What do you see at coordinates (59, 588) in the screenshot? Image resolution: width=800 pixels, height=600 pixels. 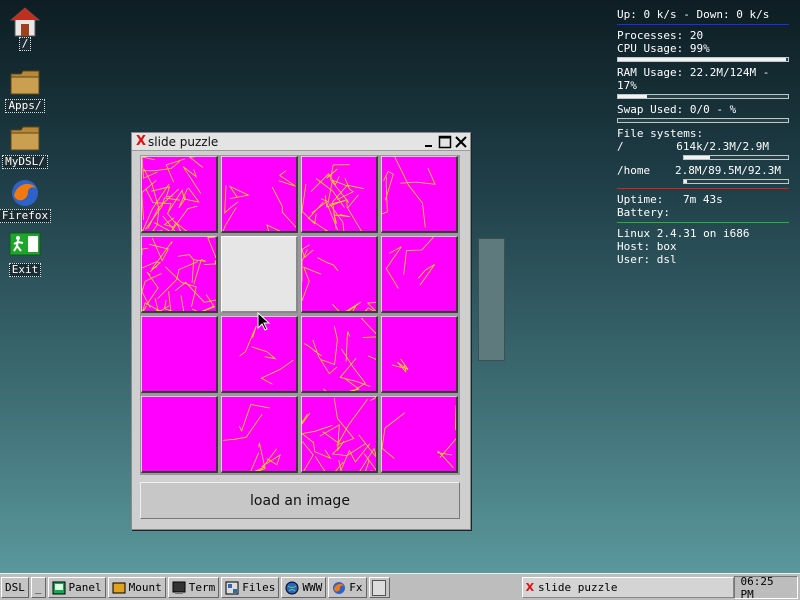 I see `panel-icon` at bounding box center [59, 588].